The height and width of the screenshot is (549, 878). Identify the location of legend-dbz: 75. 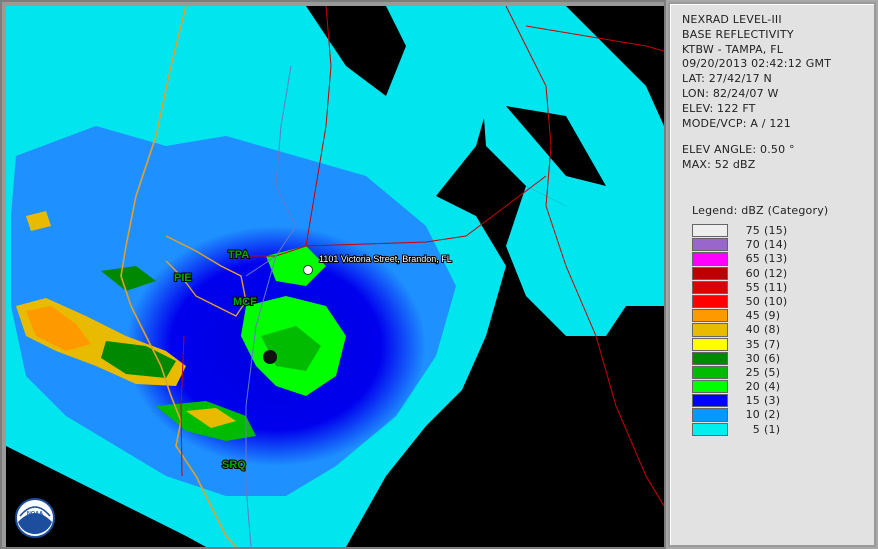
(752, 230).